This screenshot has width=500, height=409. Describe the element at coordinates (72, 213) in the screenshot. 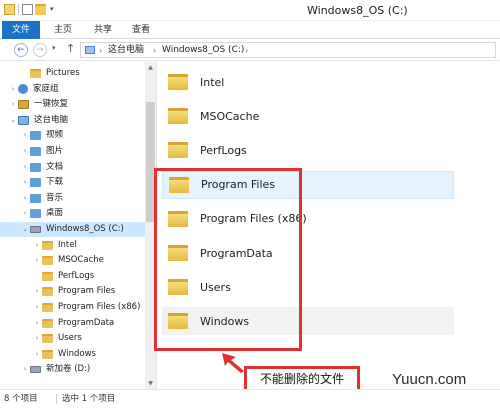

I see `nav-item: › 桌面` at that location.